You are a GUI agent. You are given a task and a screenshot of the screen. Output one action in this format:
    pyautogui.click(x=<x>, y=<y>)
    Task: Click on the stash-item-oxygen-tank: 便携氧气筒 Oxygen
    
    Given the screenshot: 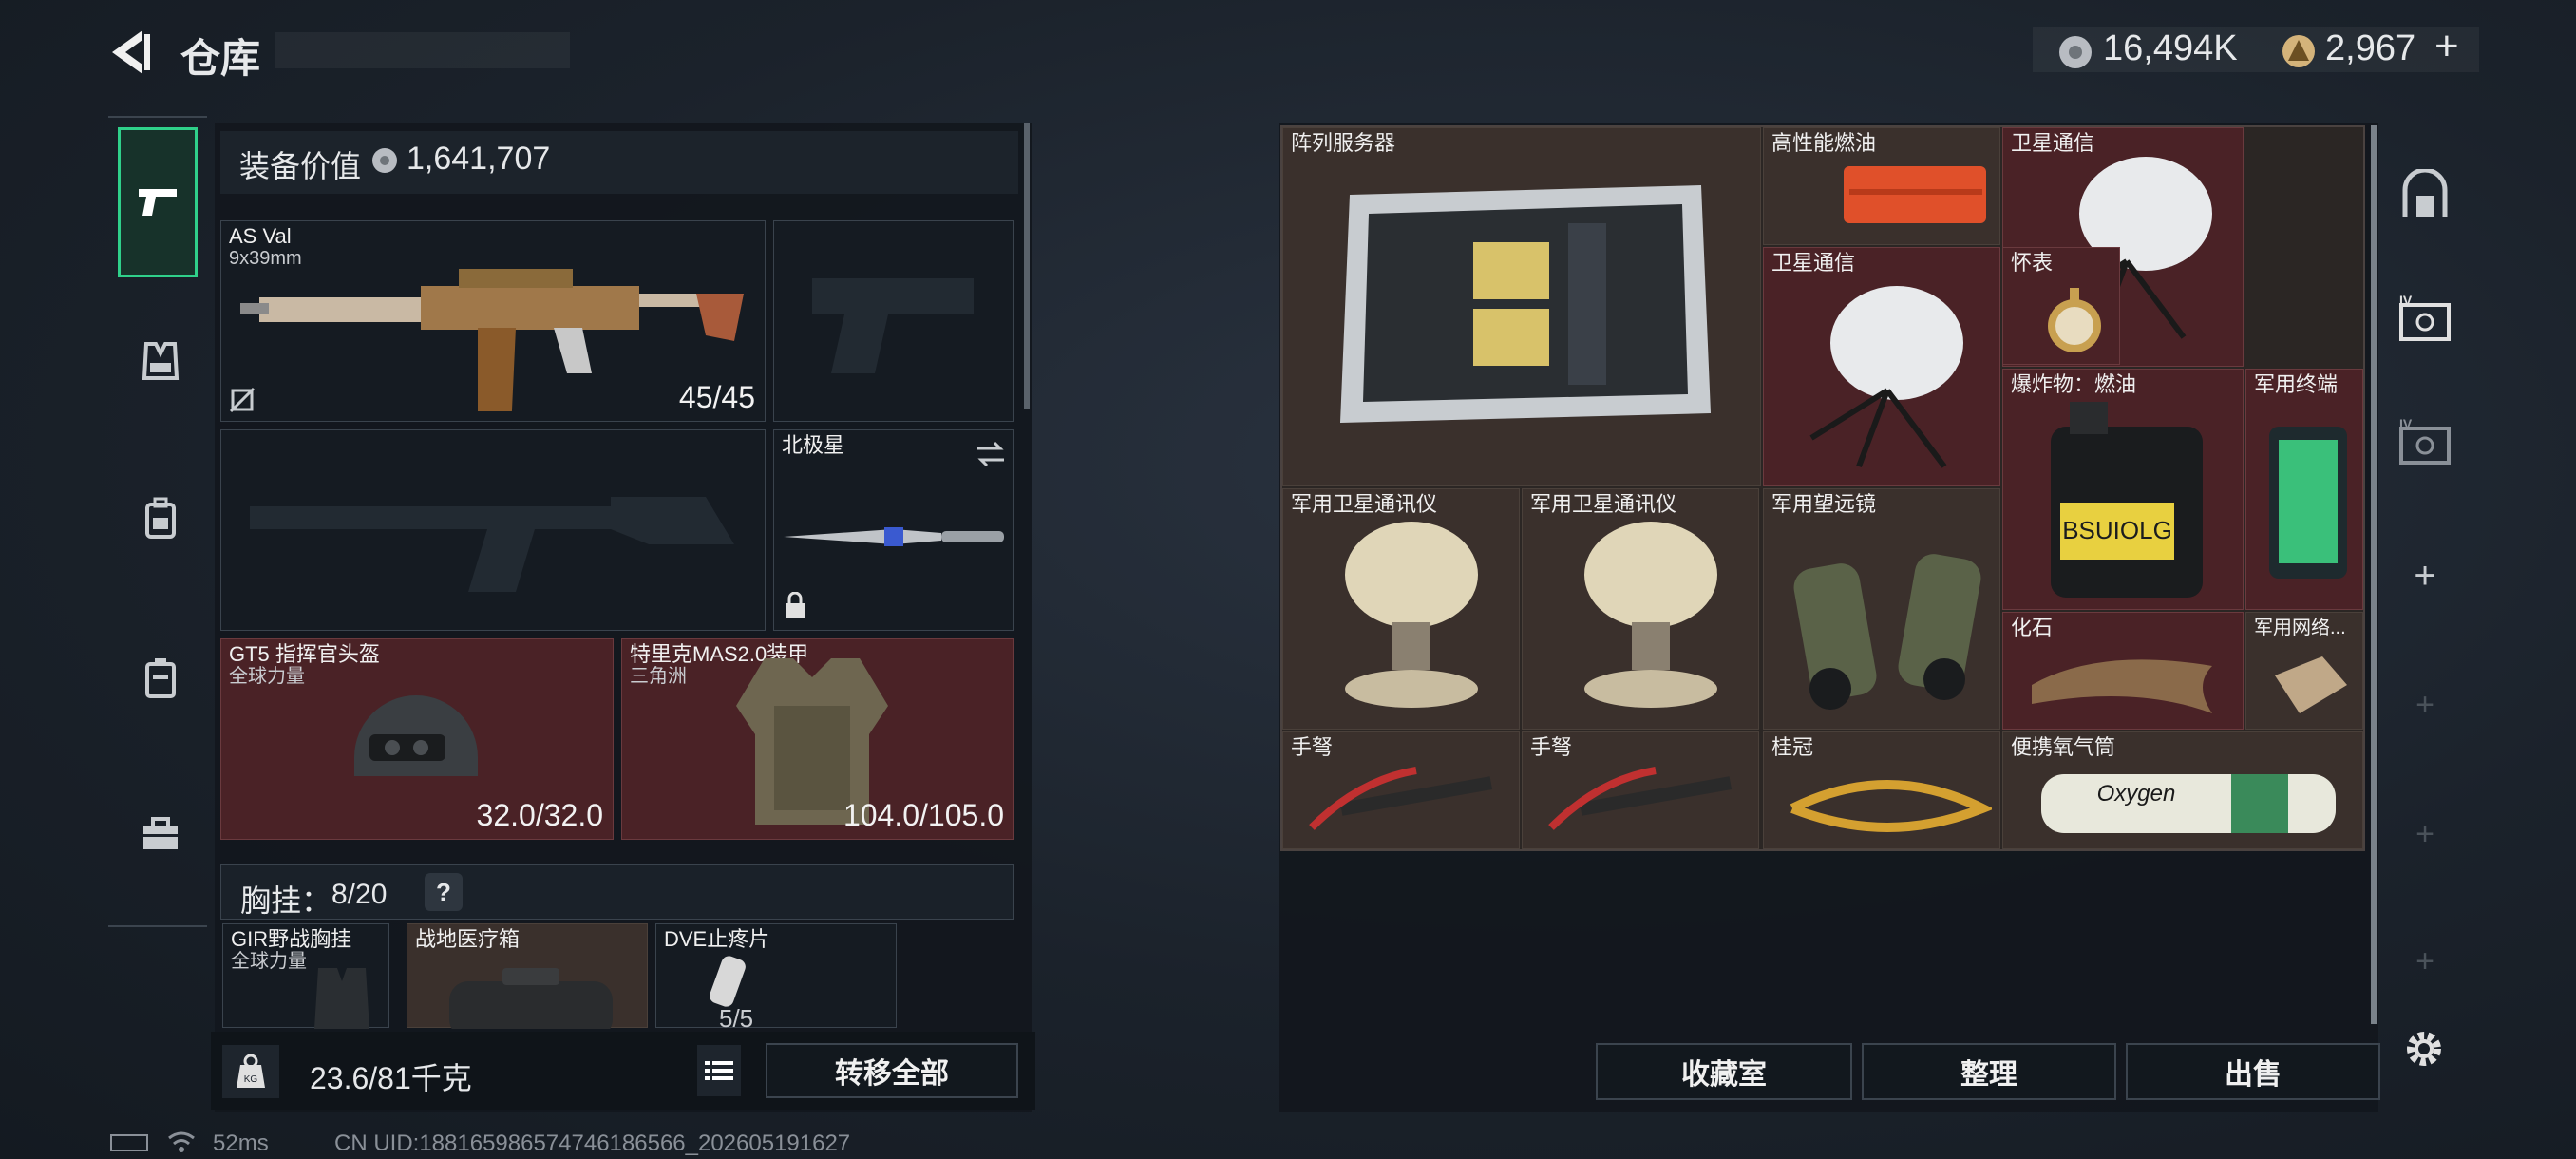 What is the action you would take?
    pyautogui.click(x=2182, y=790)
    